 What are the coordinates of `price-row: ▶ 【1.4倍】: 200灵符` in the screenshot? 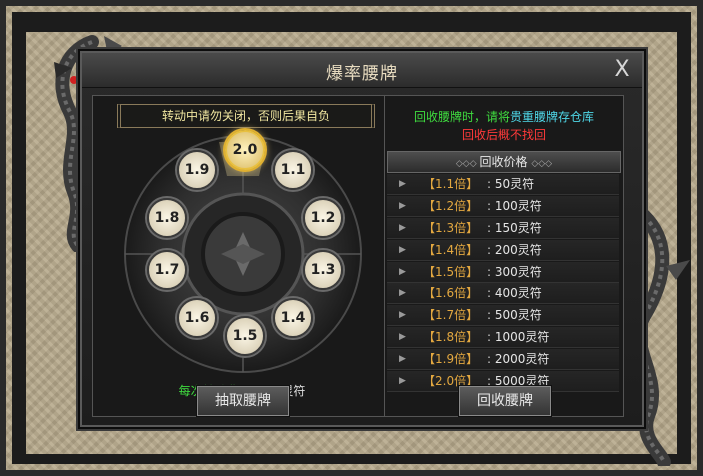 It's located at (503, 250).